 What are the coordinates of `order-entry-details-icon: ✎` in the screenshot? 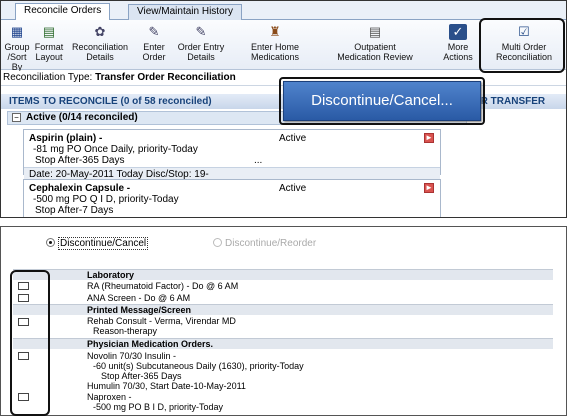 It's located at (201, 31).